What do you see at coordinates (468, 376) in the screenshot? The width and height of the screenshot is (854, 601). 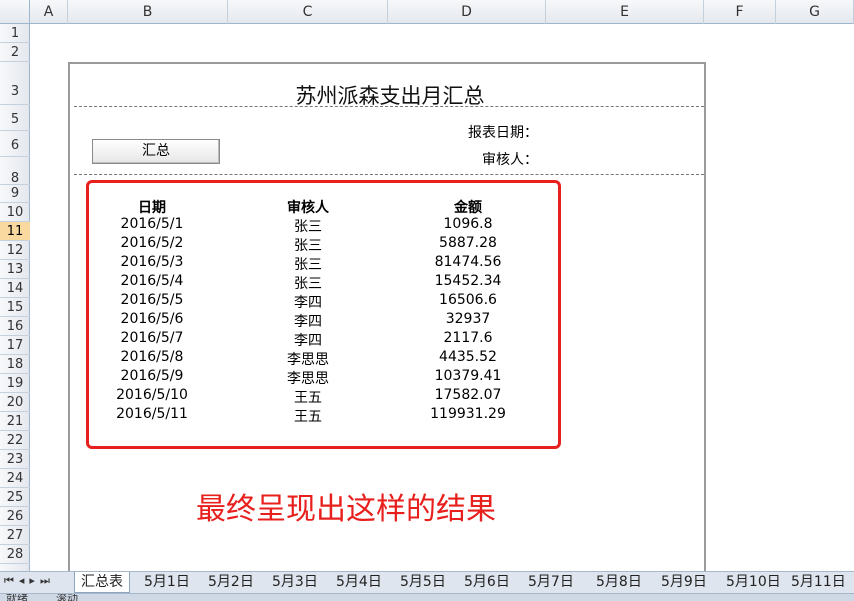 I see `cell-amount: 10379.41` at bounding box center [468, 376].